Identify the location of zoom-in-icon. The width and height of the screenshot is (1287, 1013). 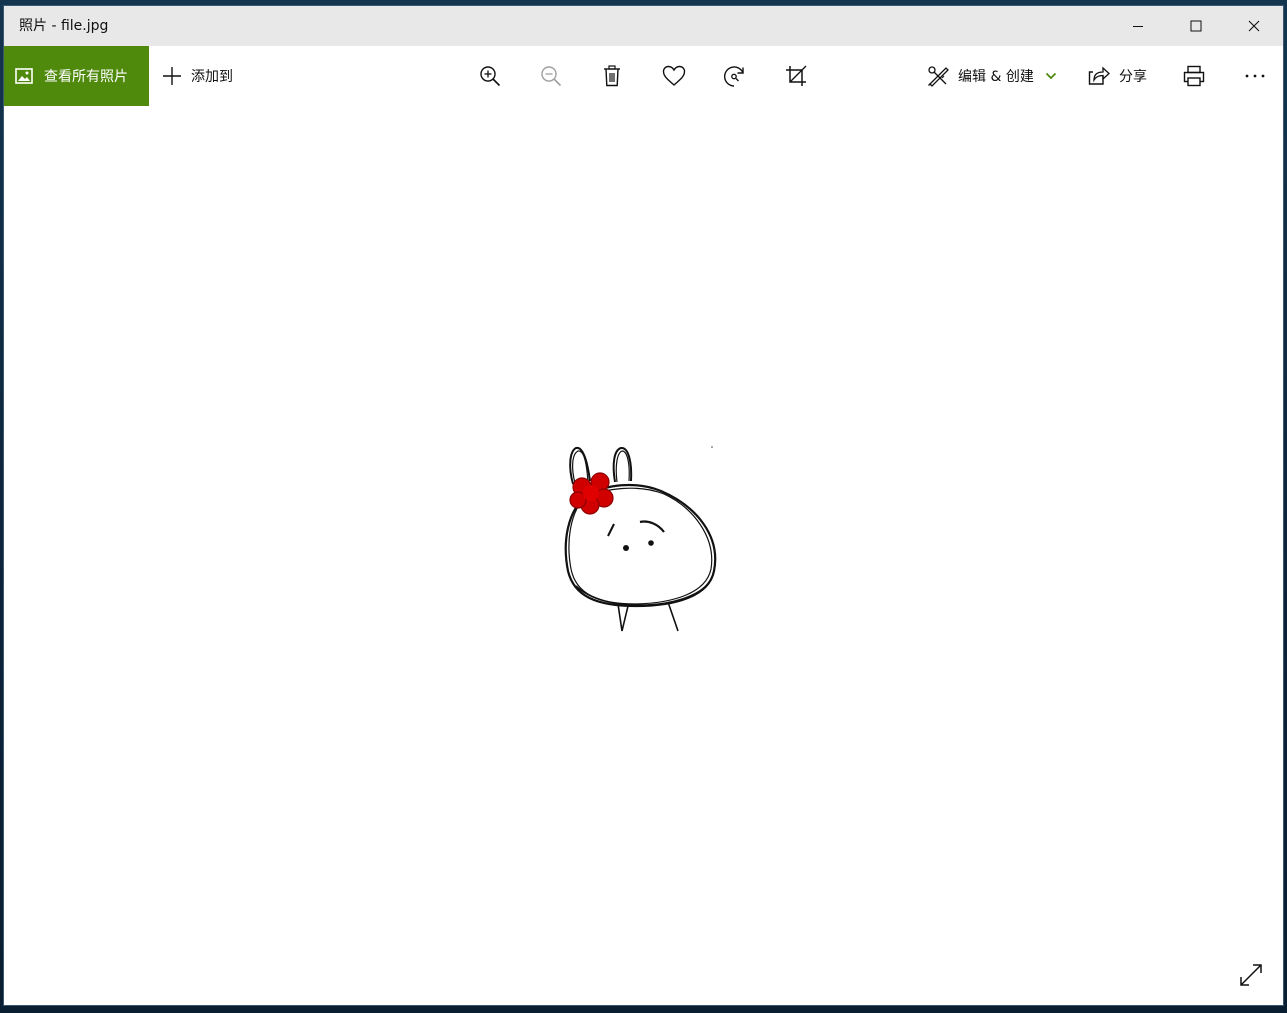
(490, 76).